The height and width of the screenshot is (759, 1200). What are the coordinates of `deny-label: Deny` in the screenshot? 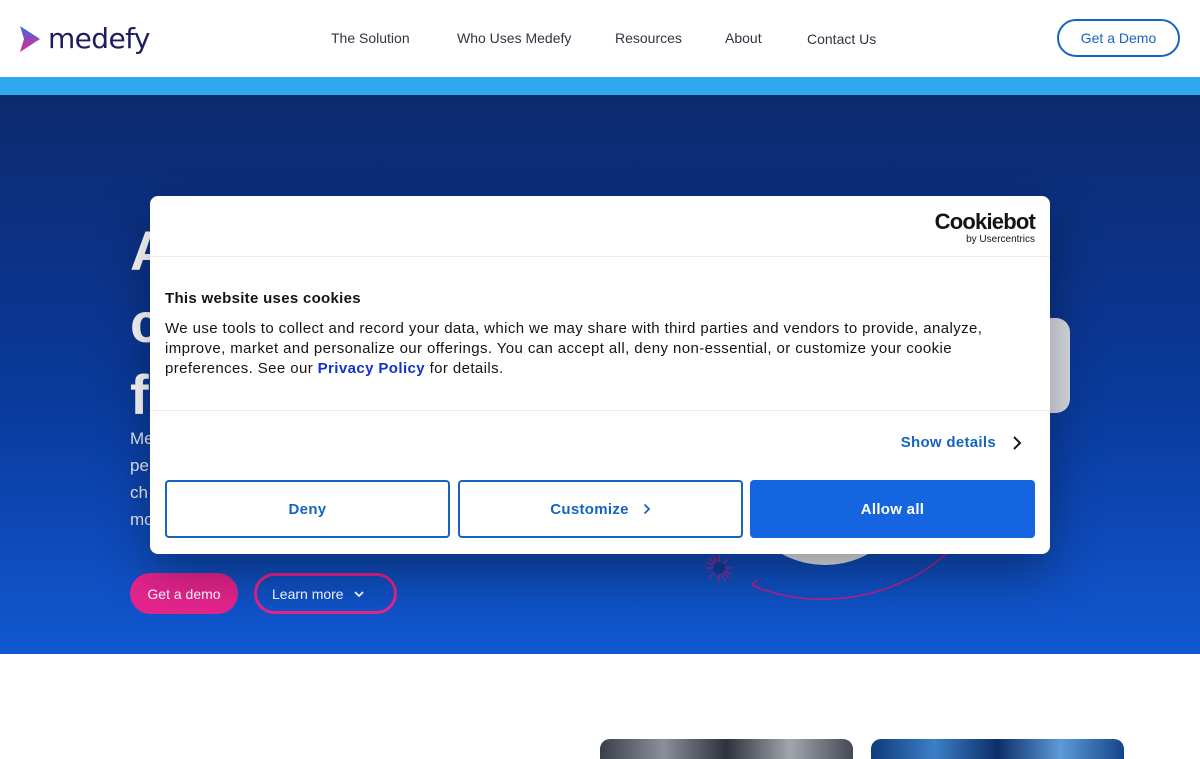 It's located at (307, 509).